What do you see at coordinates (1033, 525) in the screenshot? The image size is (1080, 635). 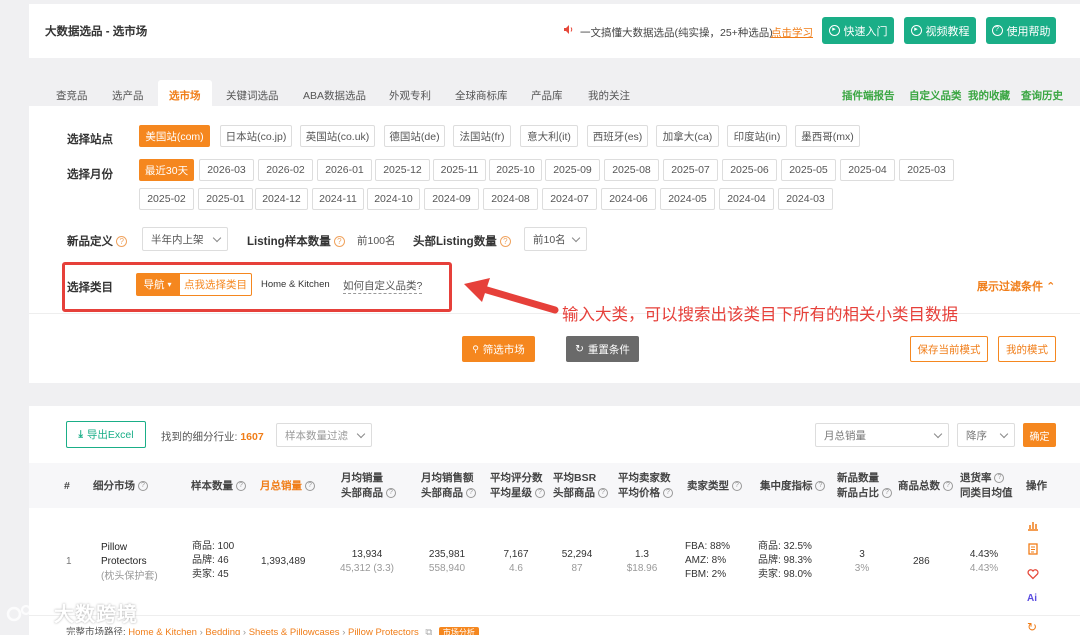 I see `bar-chart-icon` at bounding box center [1033, 525].